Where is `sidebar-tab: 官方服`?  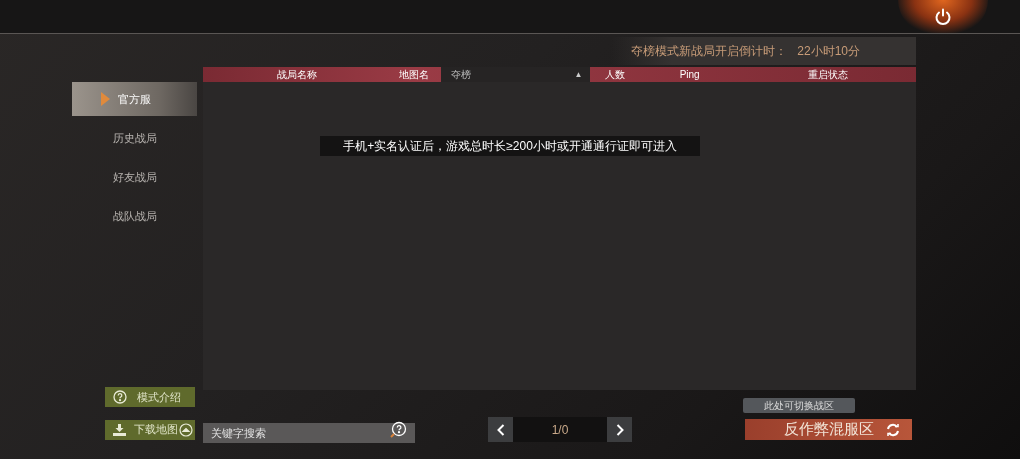
sidebar-tab: 官方服 is located at coordinates (134, 99).